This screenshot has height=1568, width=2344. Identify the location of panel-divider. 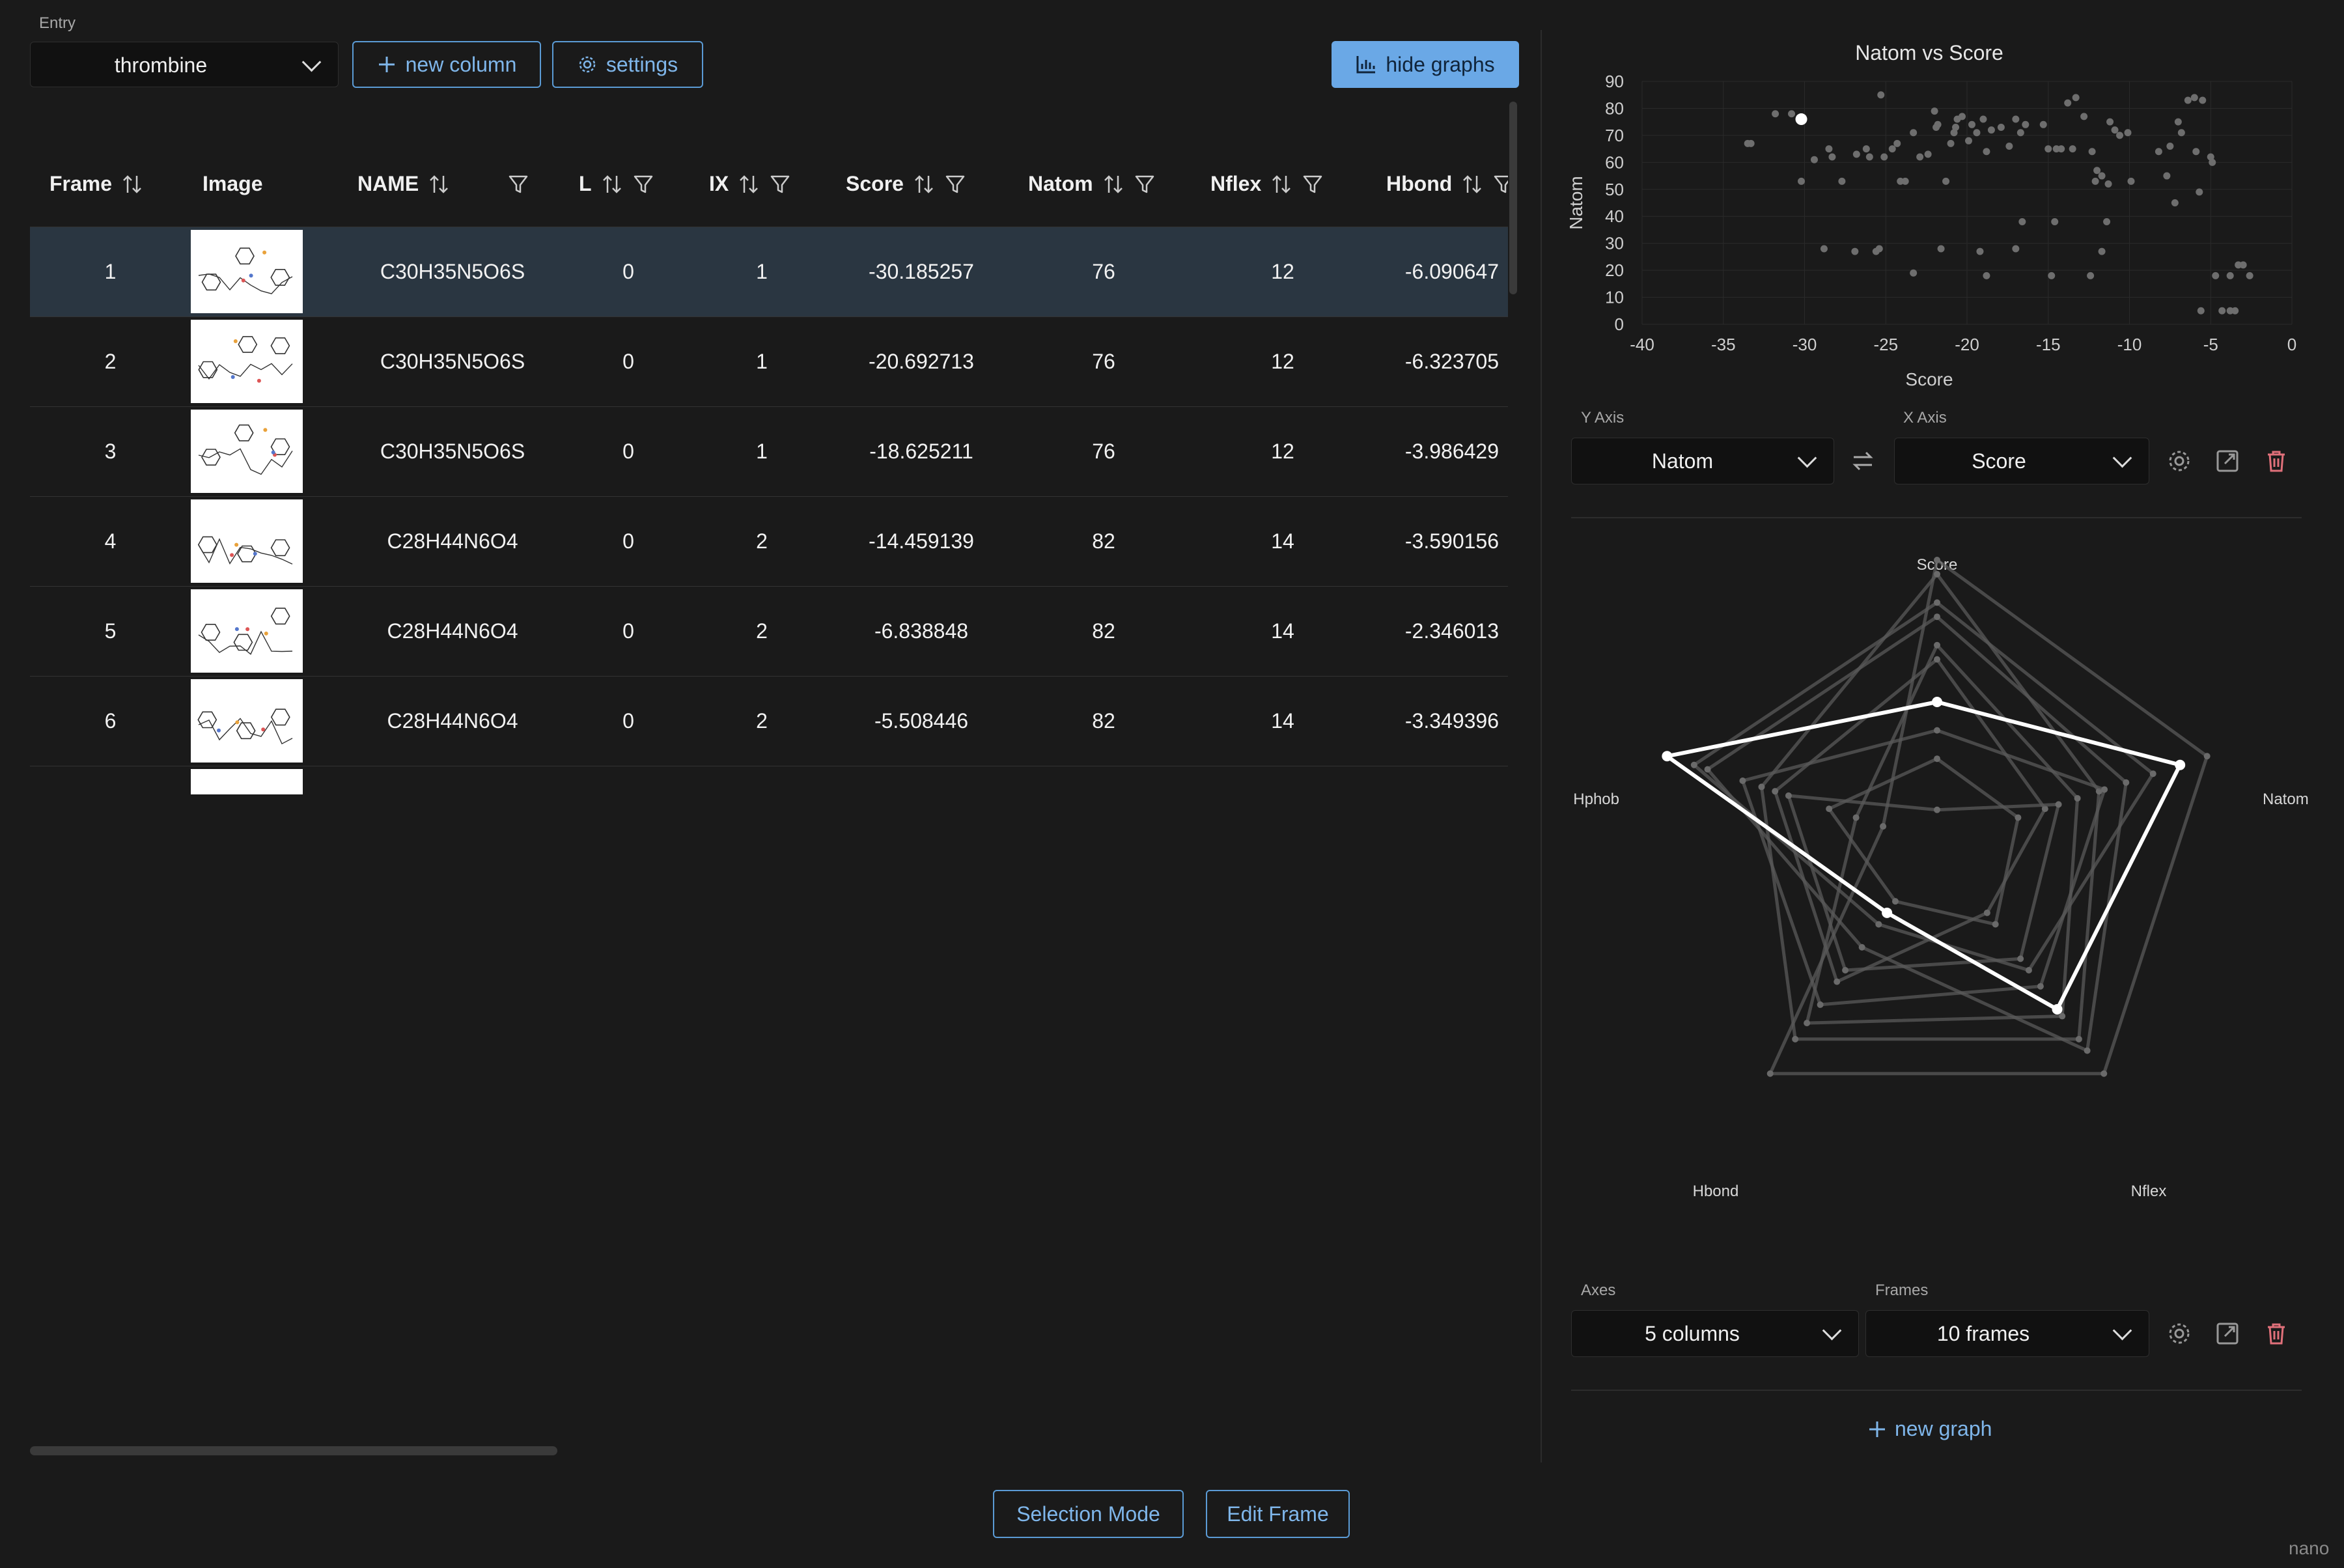
(1541, 747).